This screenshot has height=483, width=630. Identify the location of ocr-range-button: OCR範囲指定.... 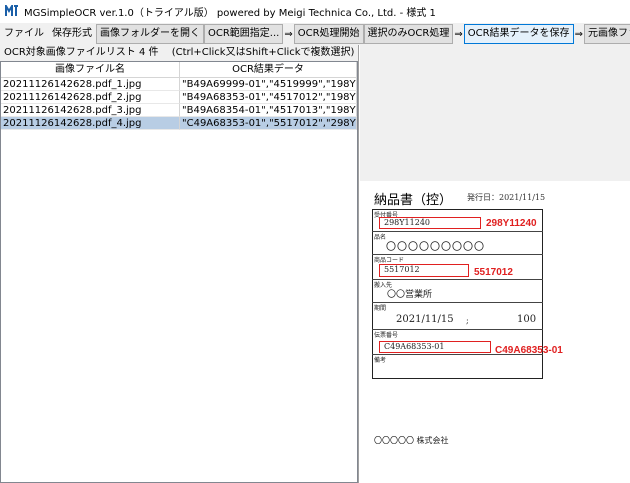
(244, 34).